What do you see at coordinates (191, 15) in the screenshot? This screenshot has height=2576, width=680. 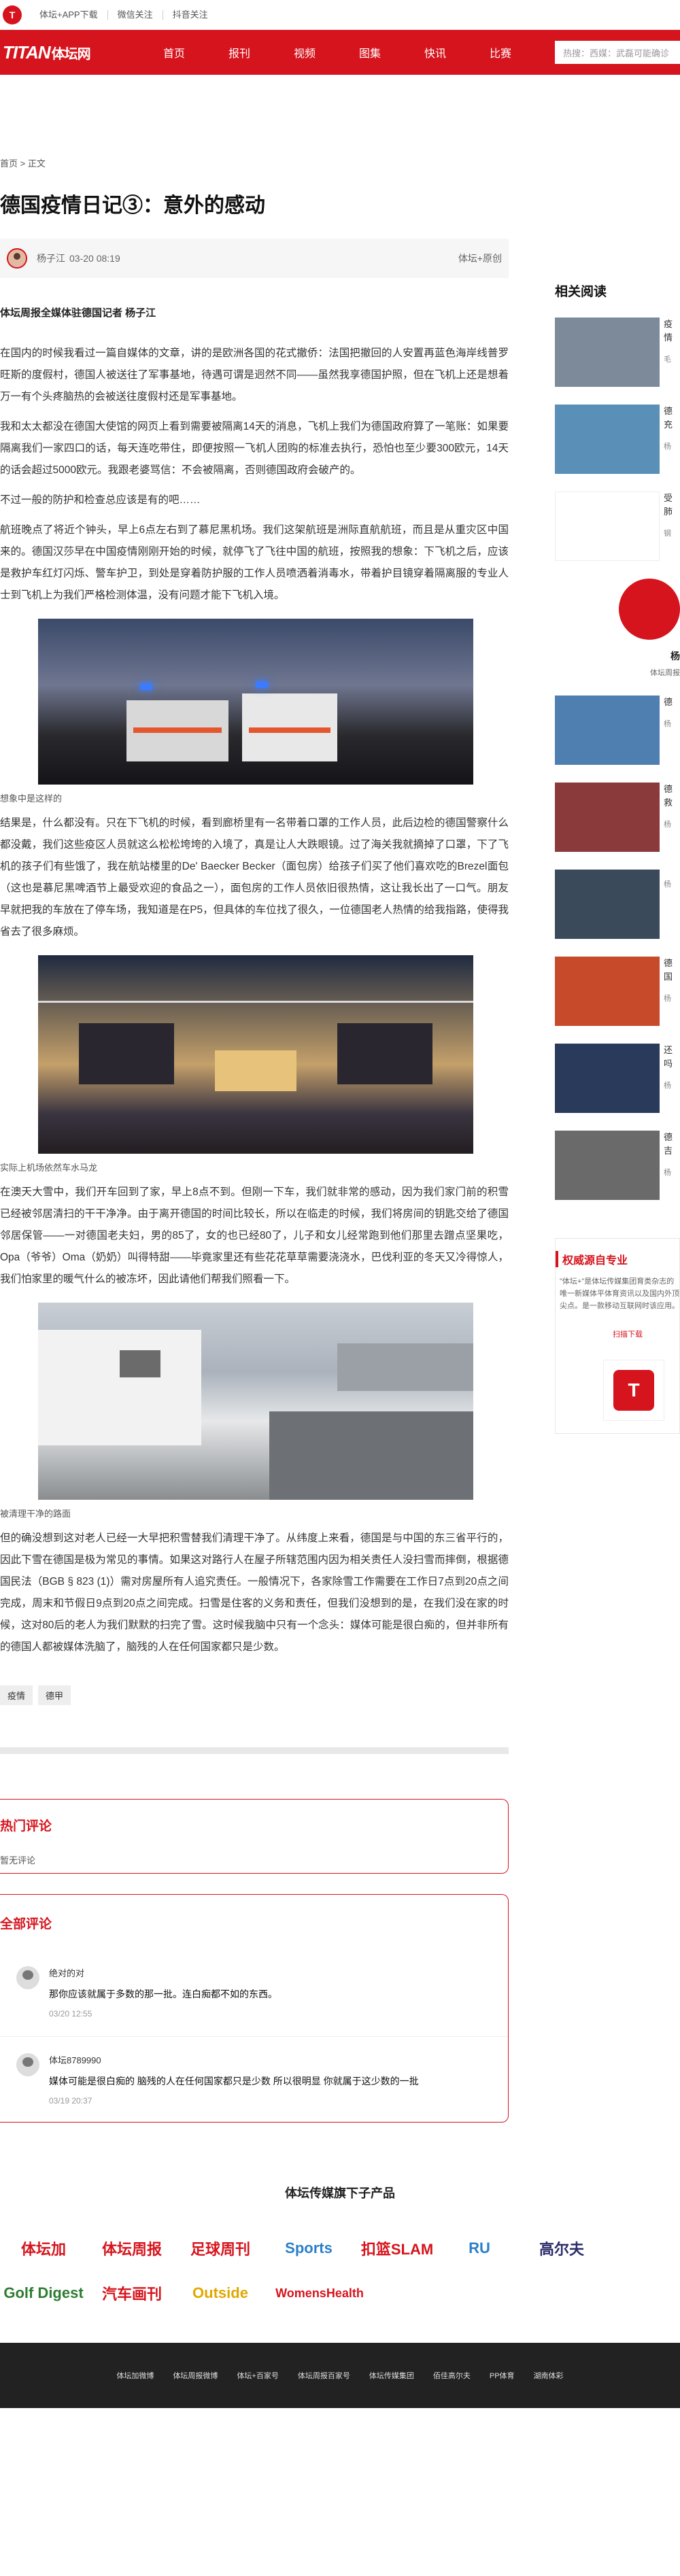 I see `douyin-link: 抖音关注` at bounding box center [191, 15].